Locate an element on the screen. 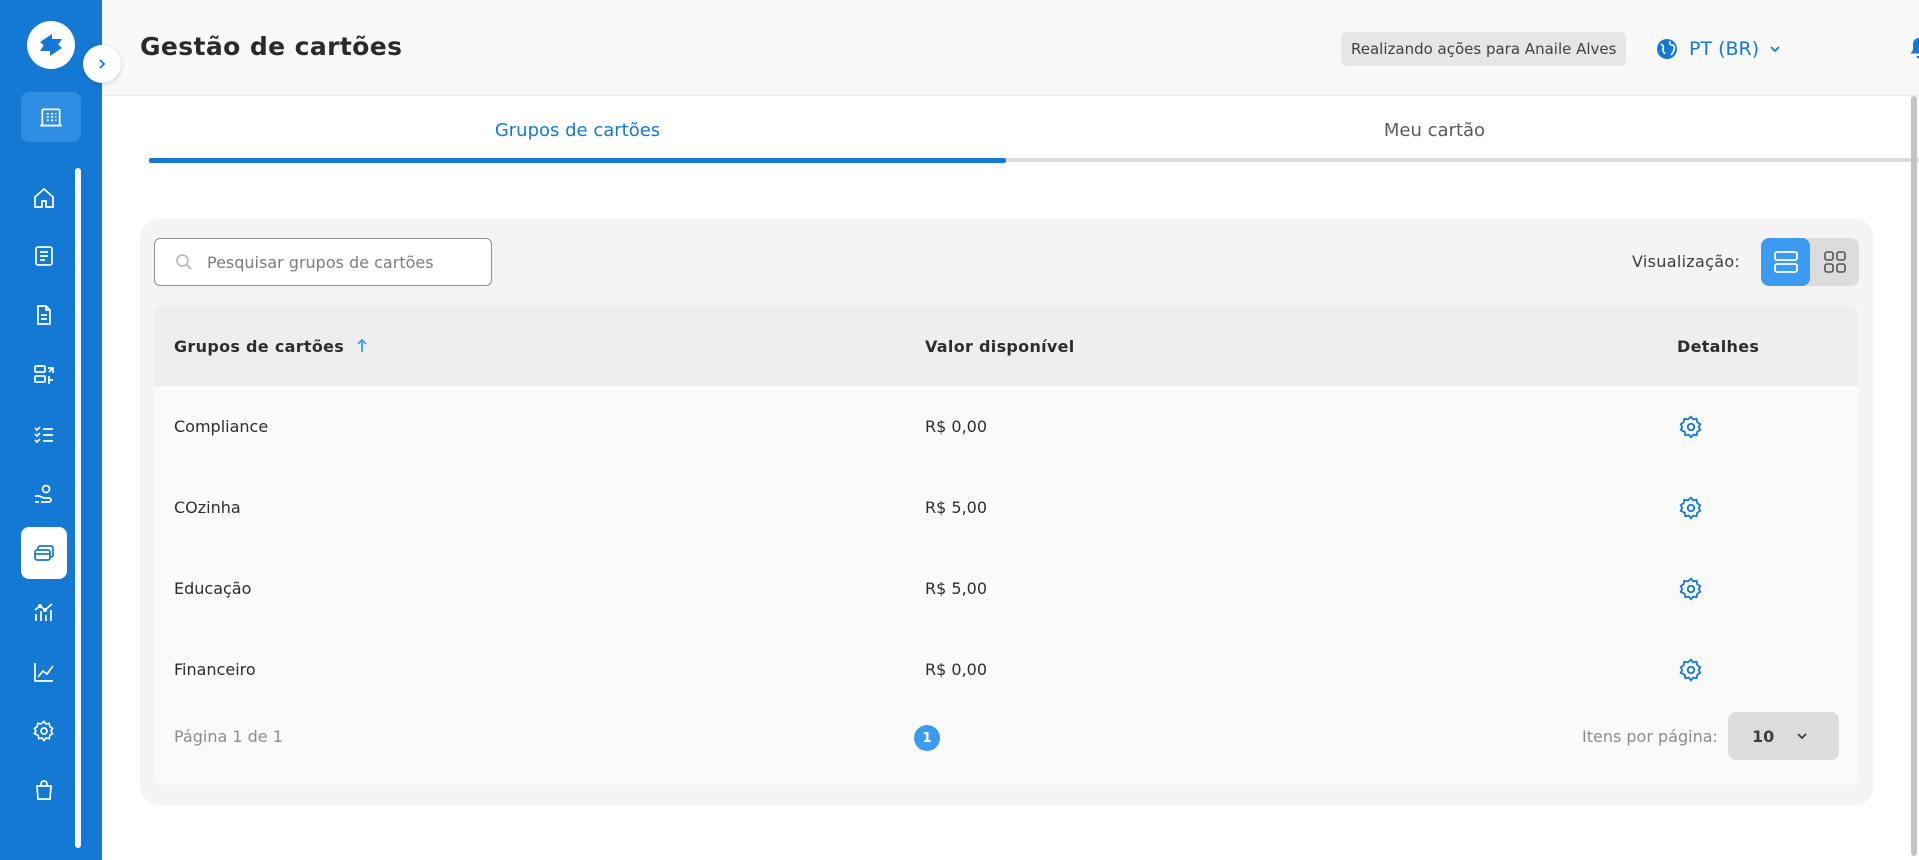 The width and height of the screenshot is (1919, 860). grid-view-icon is located at coordinates (1834, 262).